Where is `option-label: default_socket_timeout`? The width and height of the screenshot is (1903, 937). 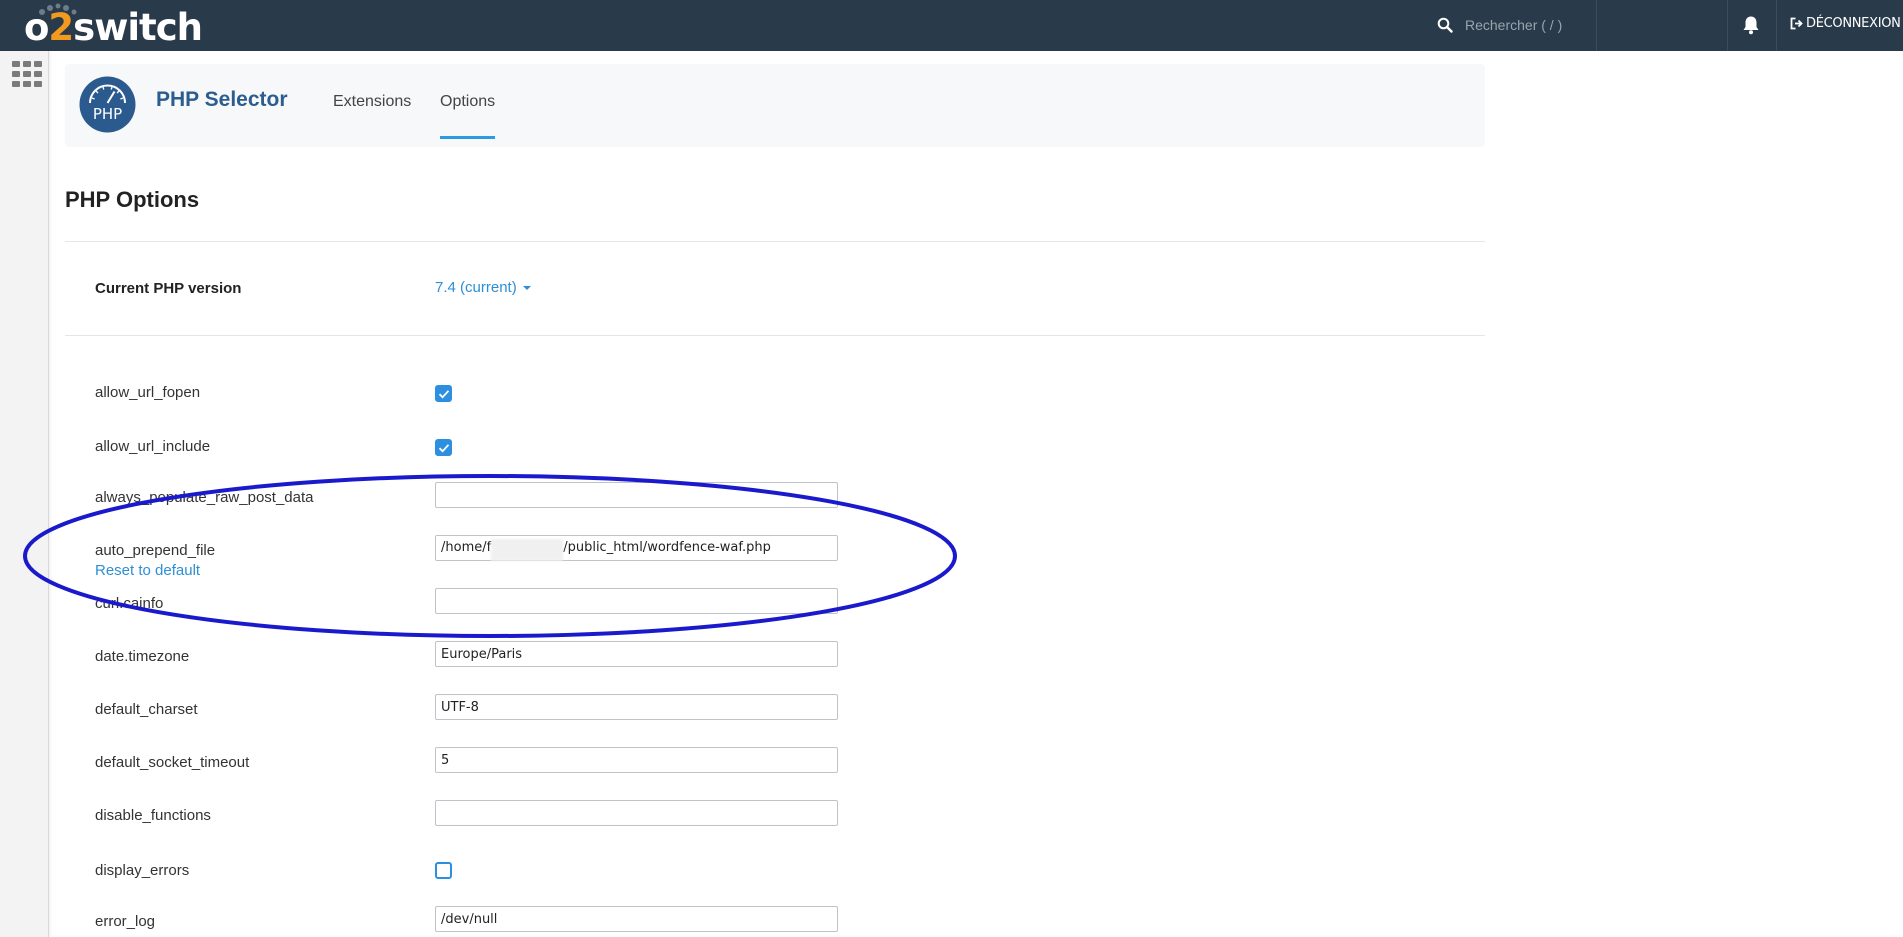 option-label: default_socket_timeout is located at coordinates (172, 762).